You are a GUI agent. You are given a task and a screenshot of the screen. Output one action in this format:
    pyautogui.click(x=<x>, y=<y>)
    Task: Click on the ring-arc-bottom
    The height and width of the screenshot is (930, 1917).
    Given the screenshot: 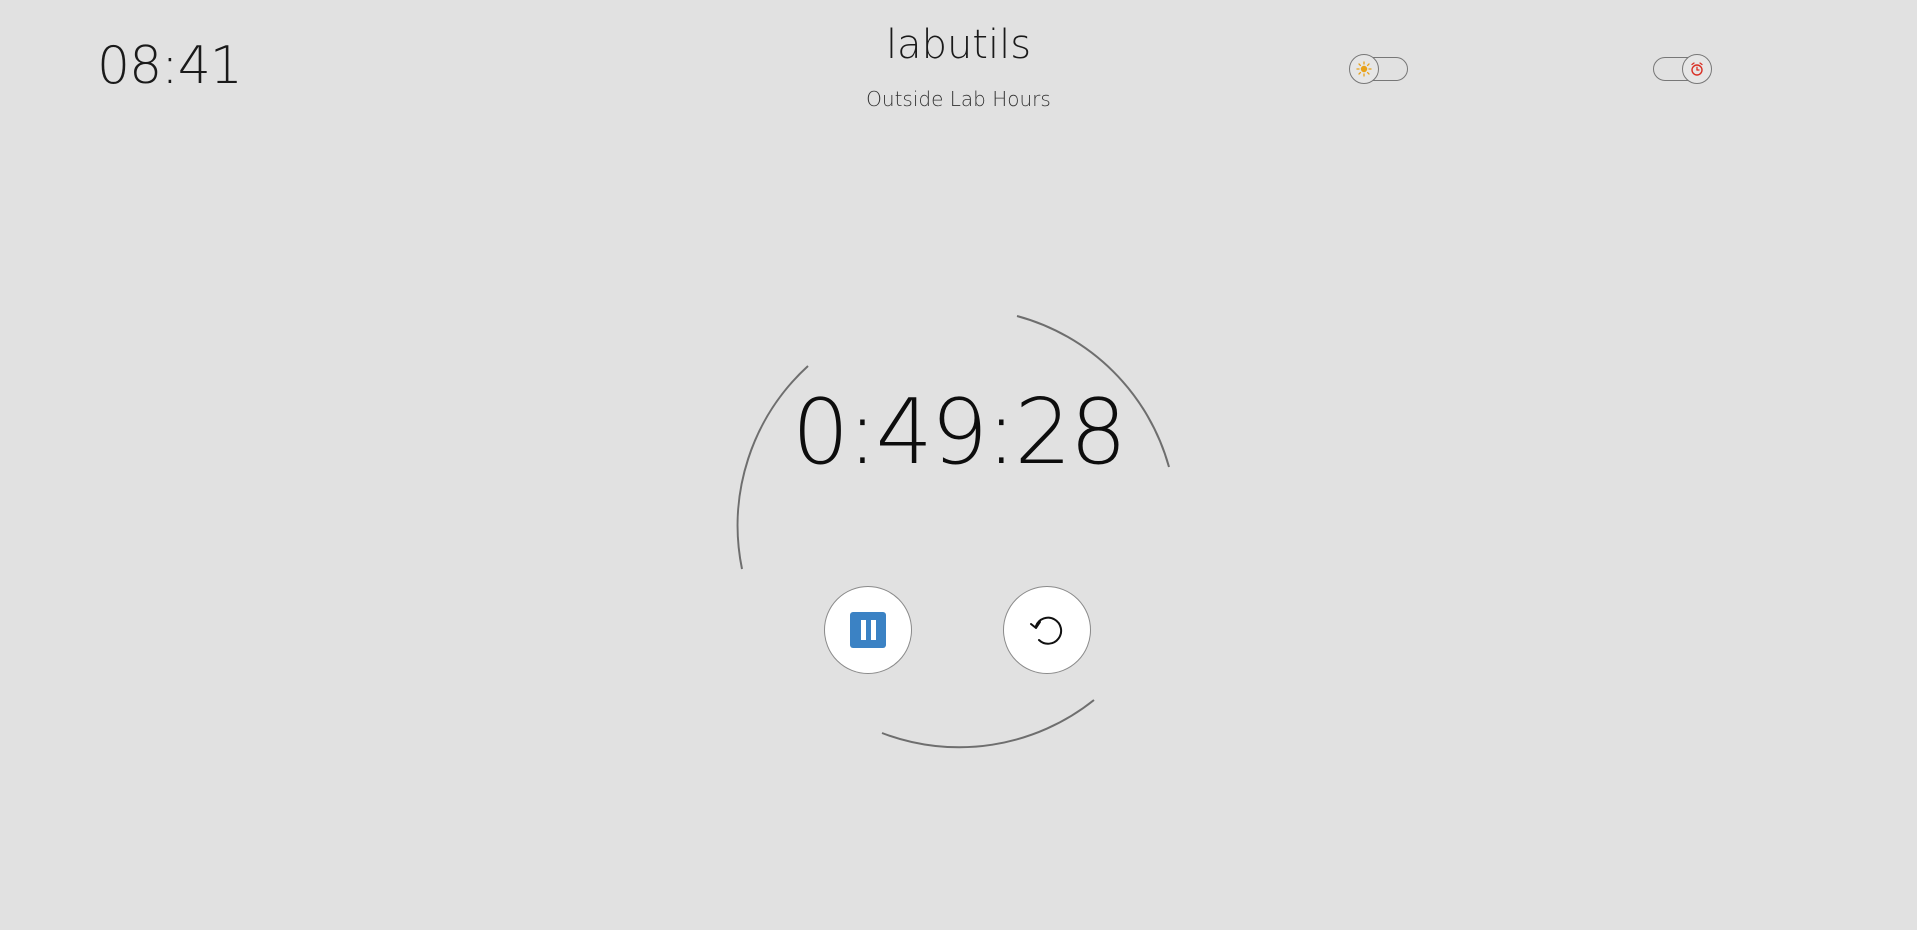 What is the action you would take?
    pyautogui.click(x=988, y=724)
    